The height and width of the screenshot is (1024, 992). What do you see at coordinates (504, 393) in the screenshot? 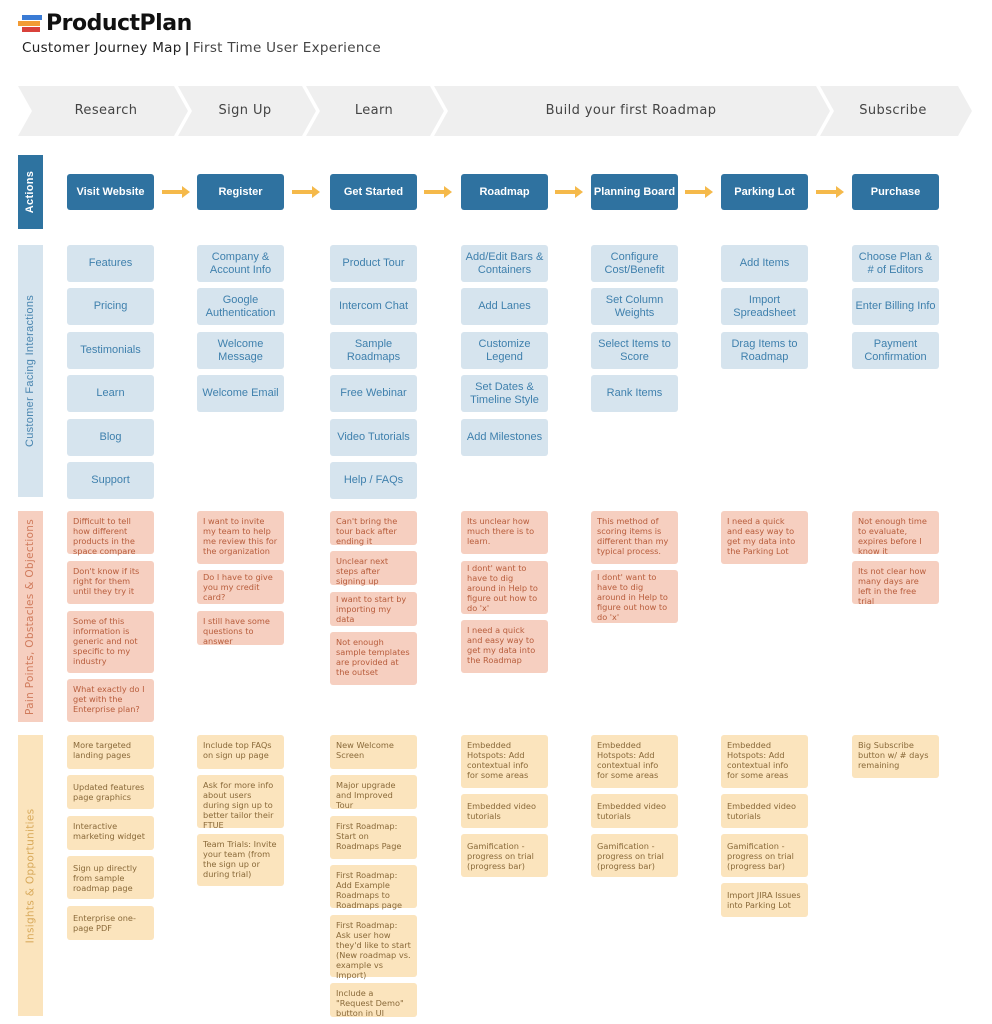
I see `interaction-card: Set Dates & Timeline Style` at bounding box center [504, 393].